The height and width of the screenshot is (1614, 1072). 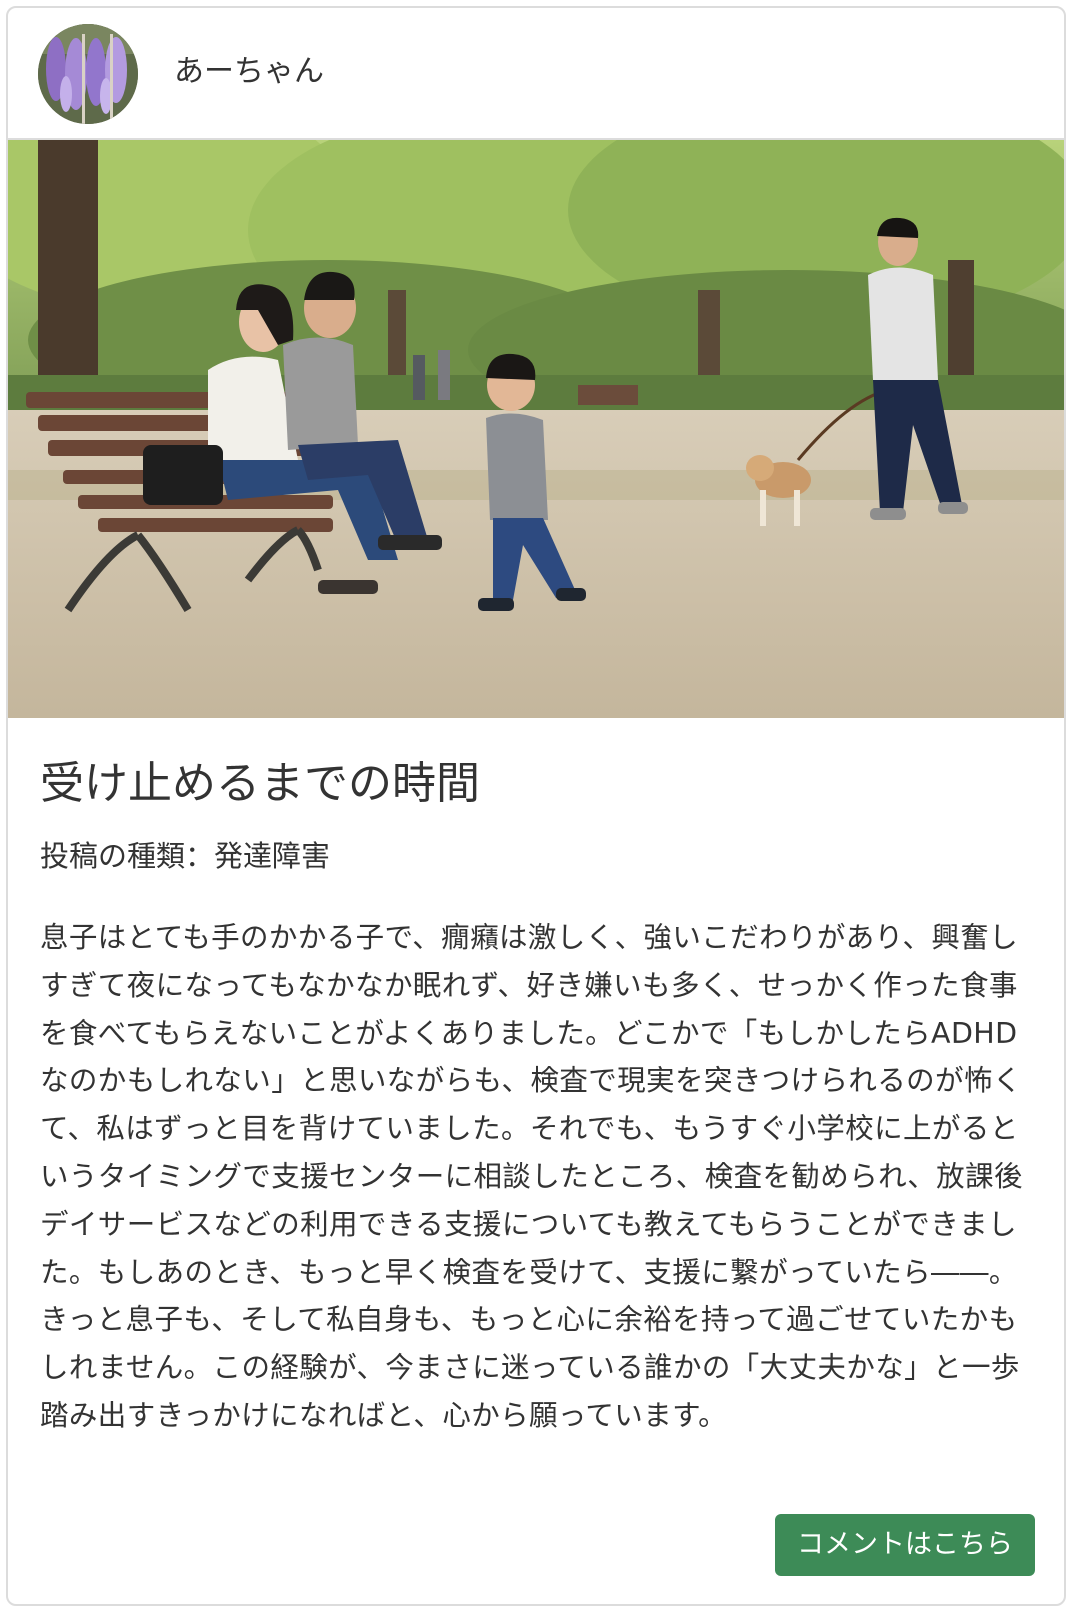 I want to click on post-type-label: 投稿の種類：発達障害, so click(x=185, y=856).